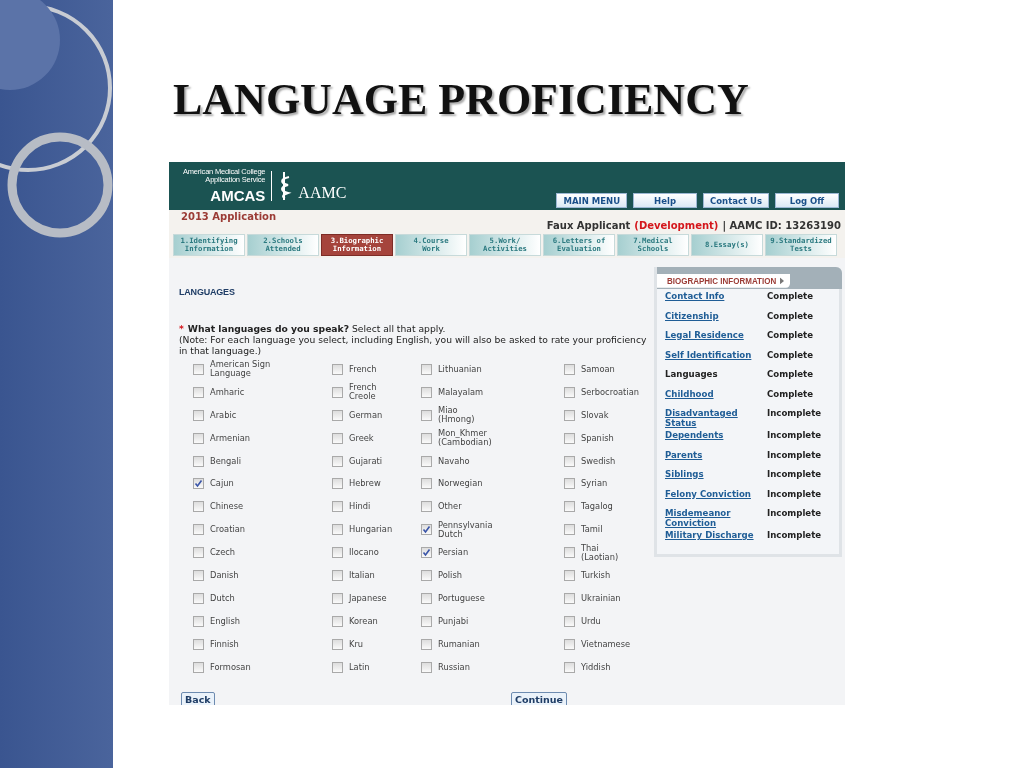  Describe the element at coordinates (285, 186) in the screenshot. I see `staff-snake-icon` at that location.